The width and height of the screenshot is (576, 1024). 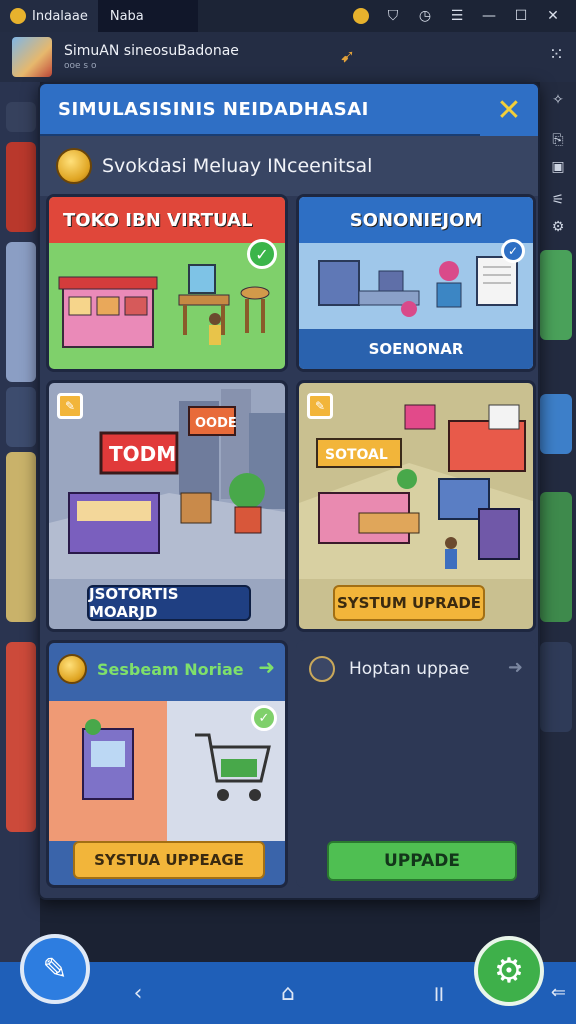 I want to click on window-titlebar: Indalaae Naba ⛉ ◷ ☰ — ☐ ✕, so click(x=288, y=16).